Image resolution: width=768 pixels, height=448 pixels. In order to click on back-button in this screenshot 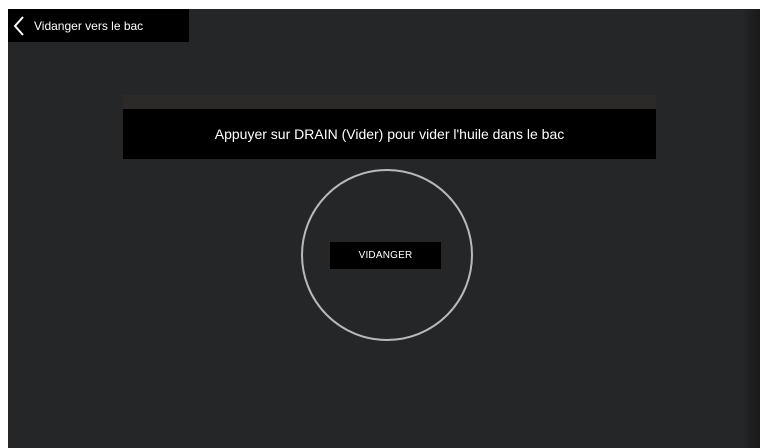, I will do `click(19, 25)`.